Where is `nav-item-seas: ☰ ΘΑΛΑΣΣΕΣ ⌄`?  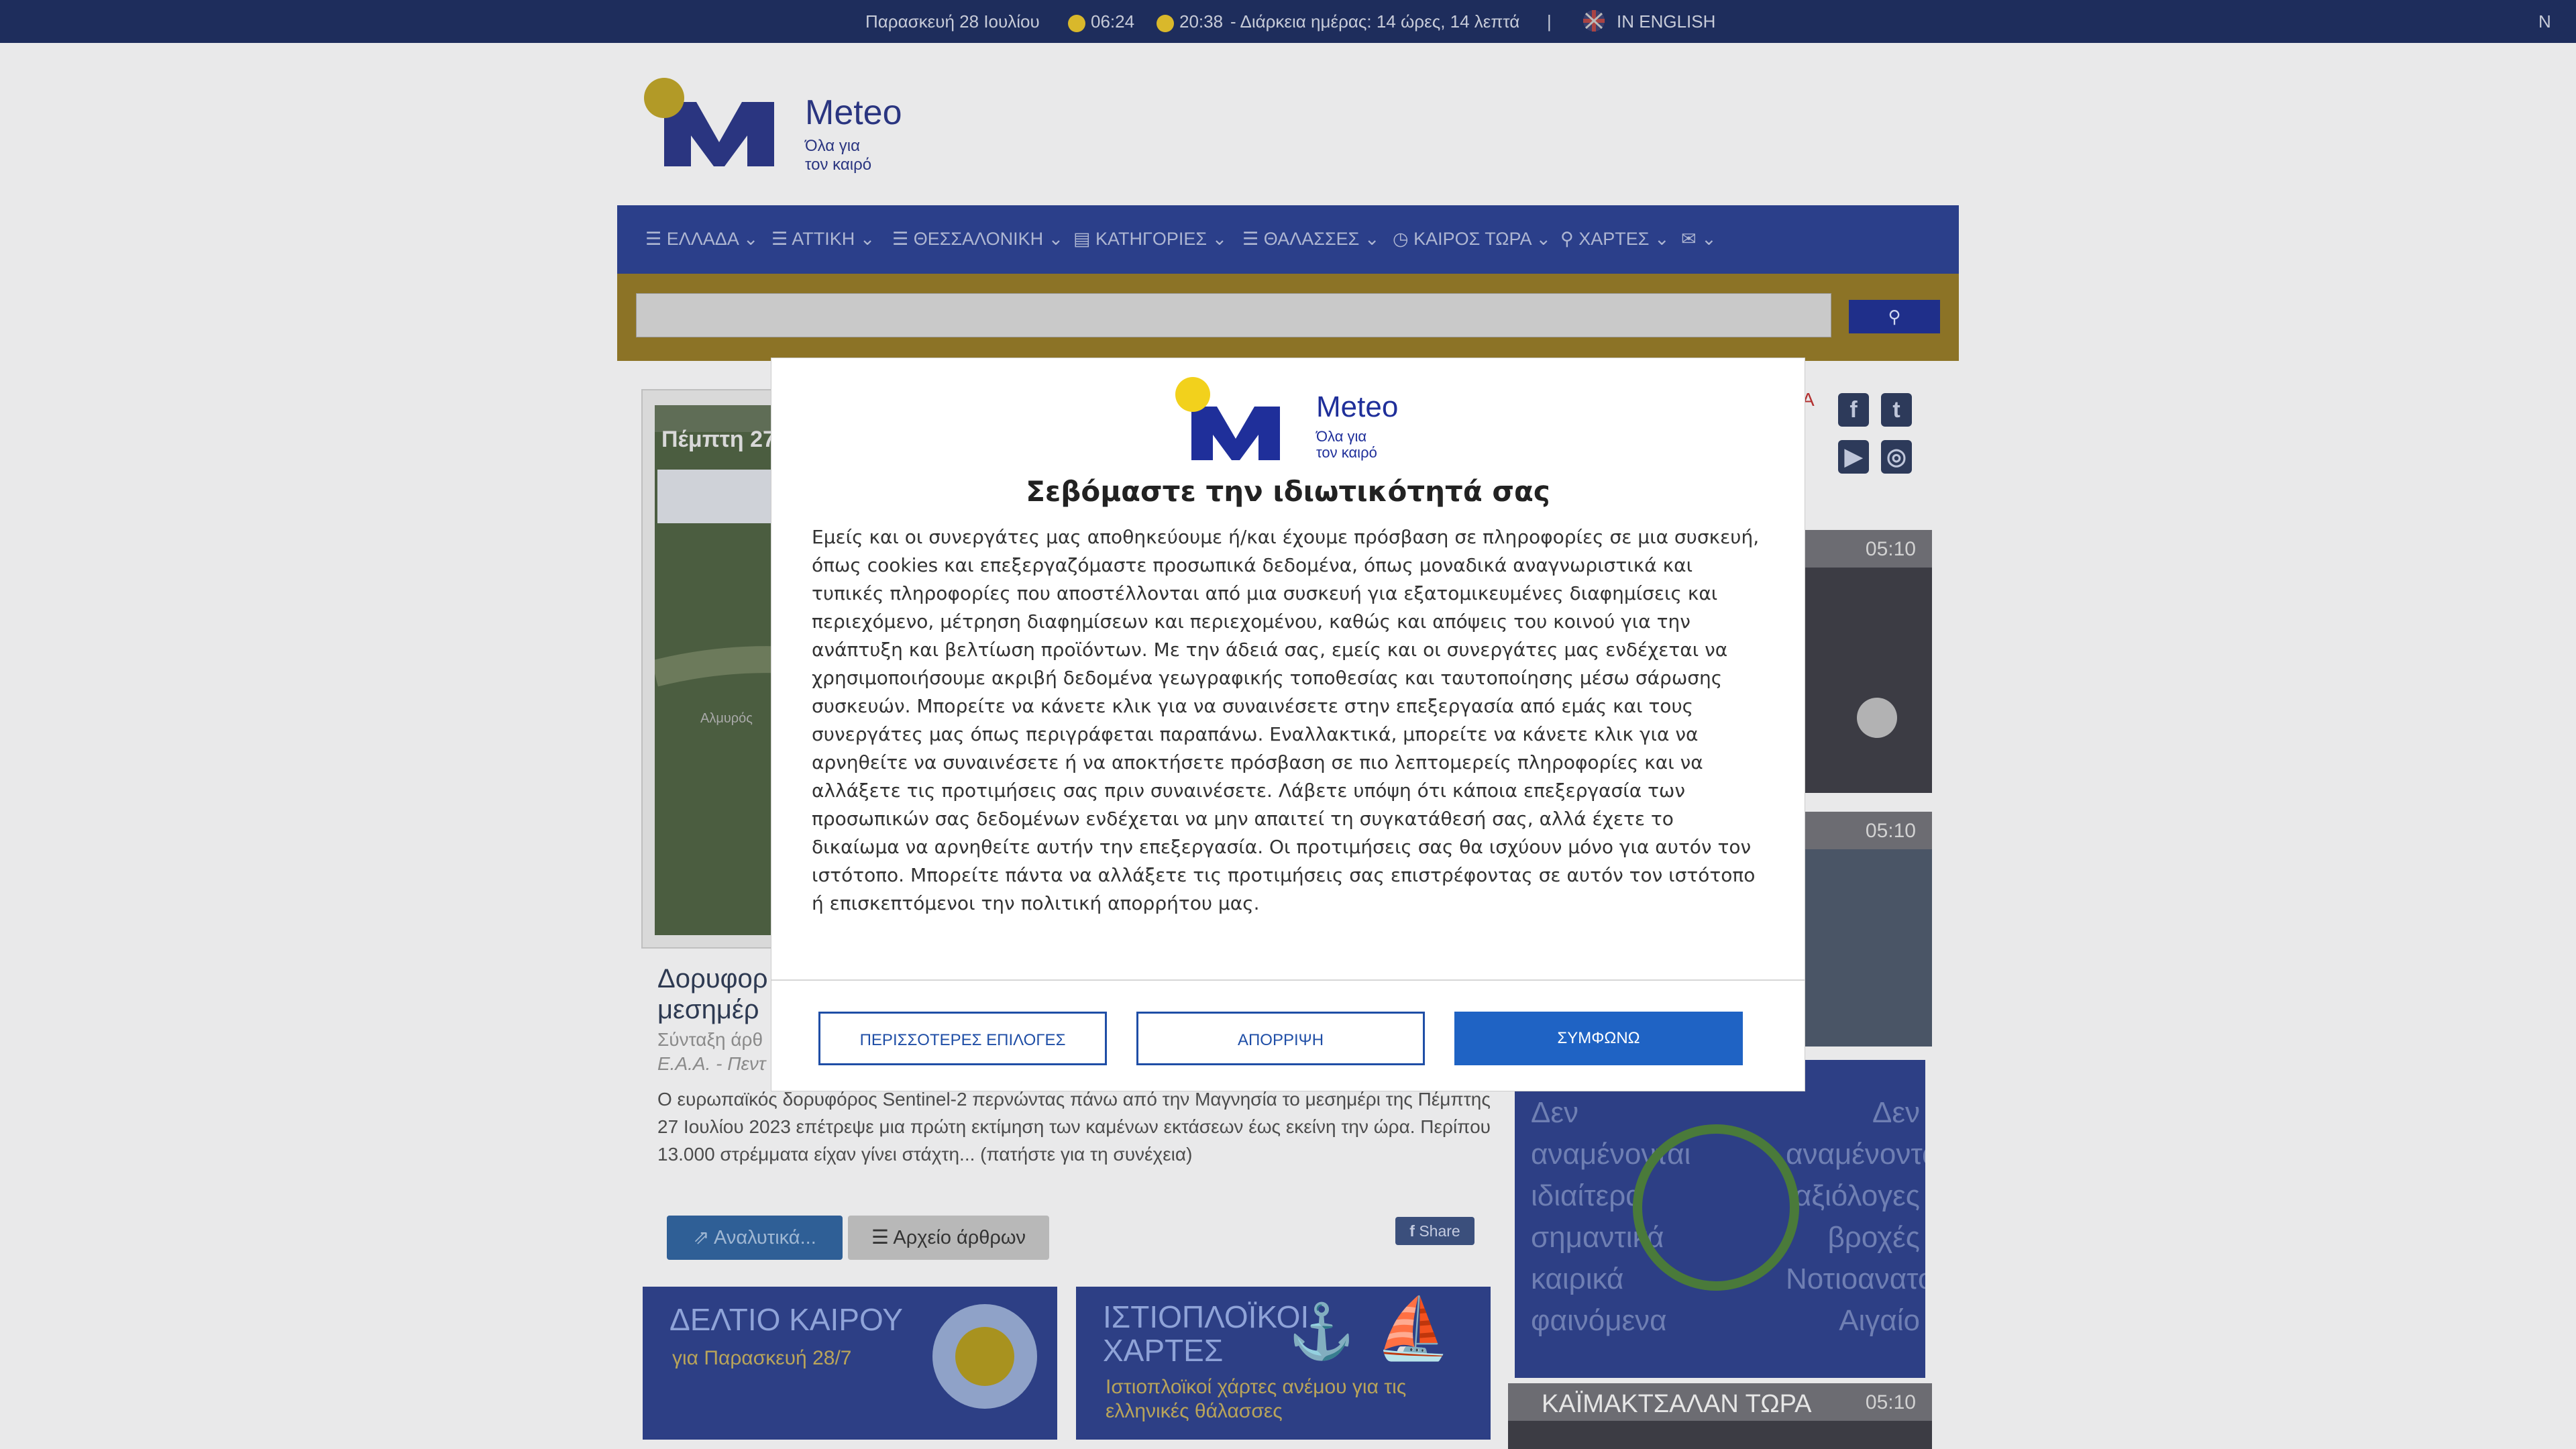 nav-item-seas: ☰ ΘΑΛΑΣΣΕΣ ⌄ is located at coordinates (1311, 239).